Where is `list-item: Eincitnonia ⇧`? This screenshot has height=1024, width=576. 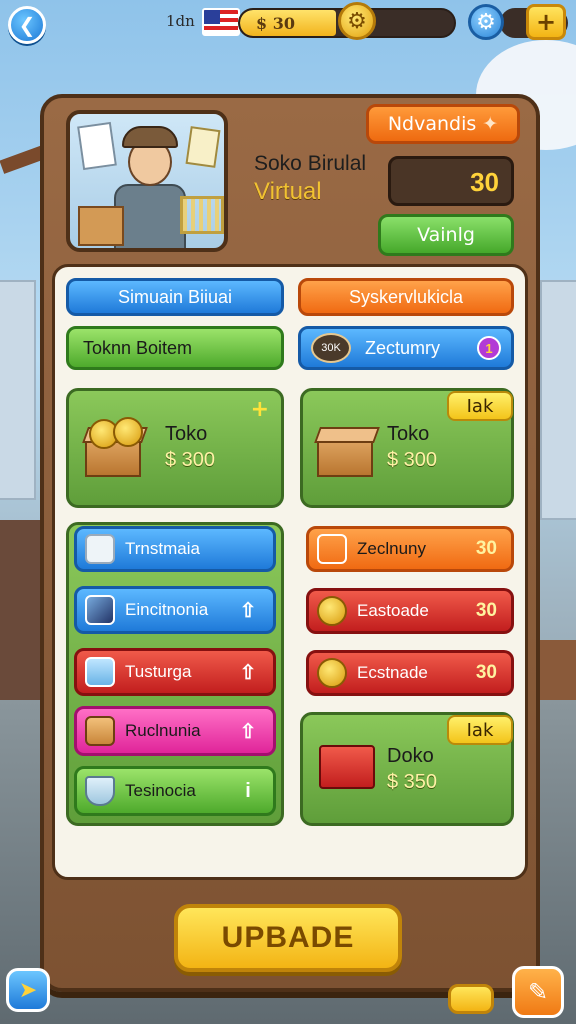 list-item: Eincitnonia ⇧ is located at coordinates (175, 610).